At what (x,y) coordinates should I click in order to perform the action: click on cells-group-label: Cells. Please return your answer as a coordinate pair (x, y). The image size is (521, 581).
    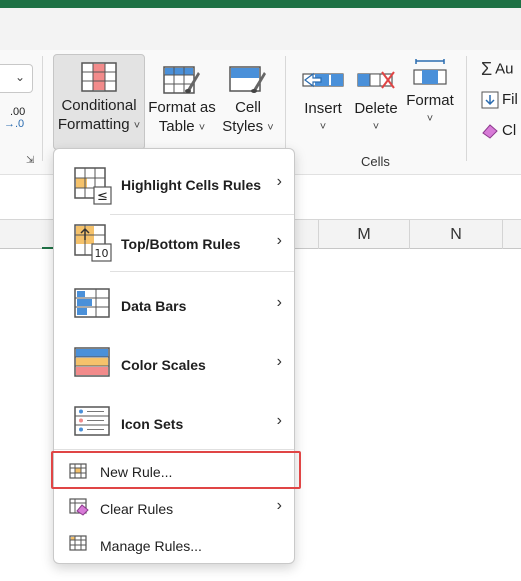
    Looking at the image, I should click on (375, 161).